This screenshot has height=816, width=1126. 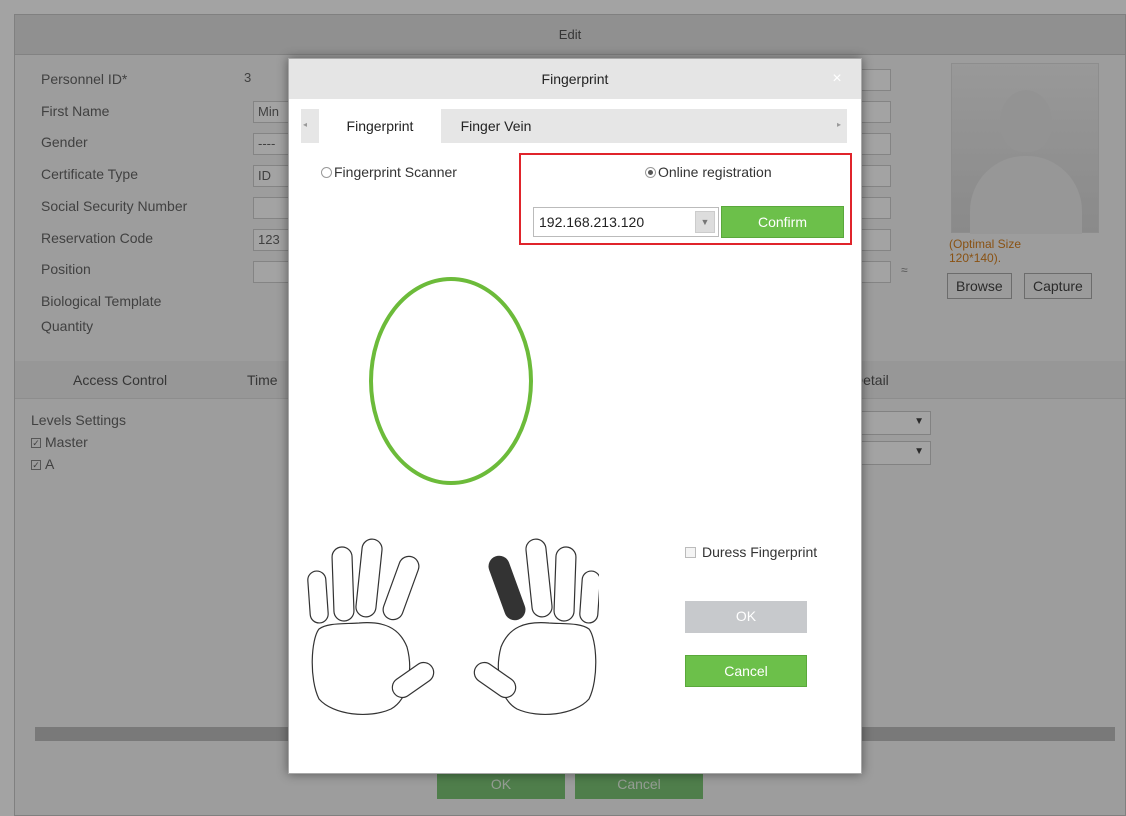 I want to click on fingerprint-scanner-option: Fingerprint Scanner, so click(x=389, y=172).